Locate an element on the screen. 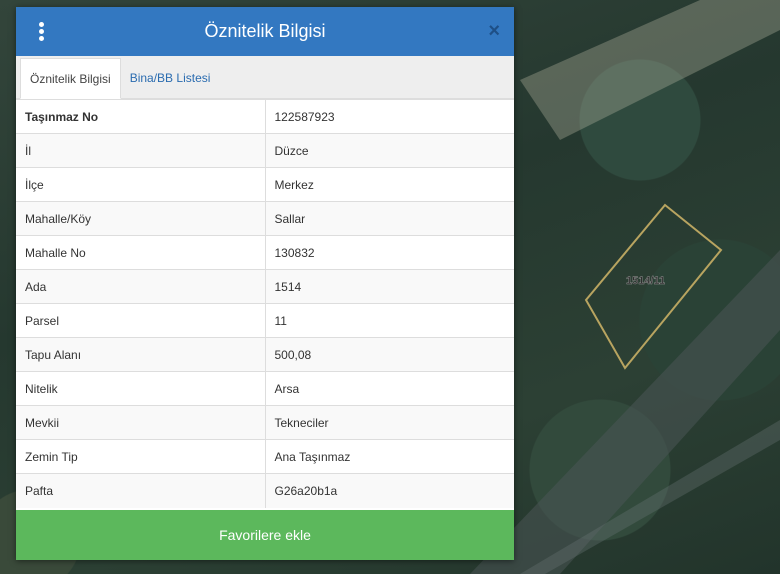 Image resolution: width=780 pixels, height=574 pixels. tab-attribute-info: Öznitelik Bilgisi is located at coordinates (70, 78).